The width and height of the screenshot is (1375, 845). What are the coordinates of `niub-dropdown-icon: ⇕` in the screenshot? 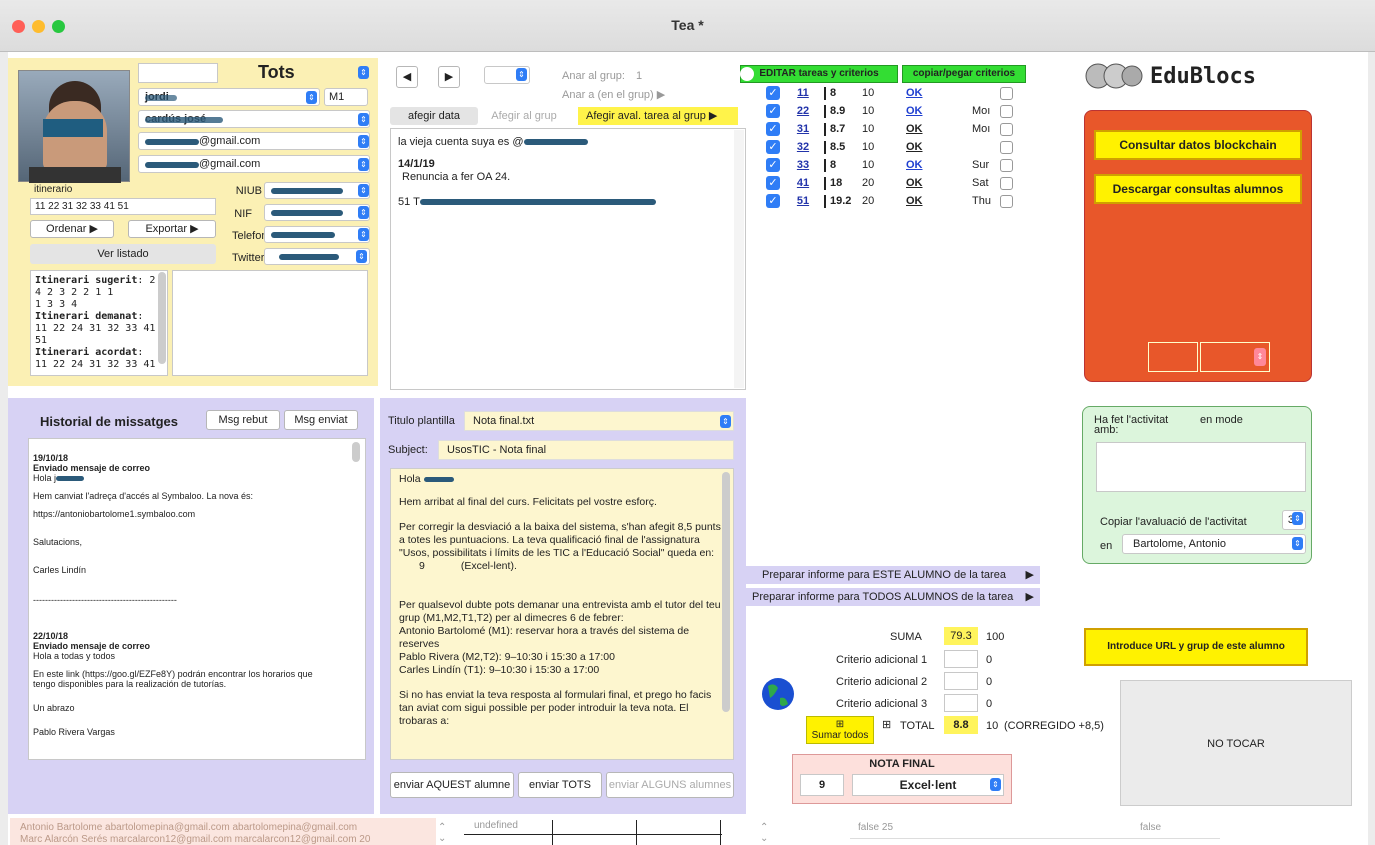 It's located at (363, 190).